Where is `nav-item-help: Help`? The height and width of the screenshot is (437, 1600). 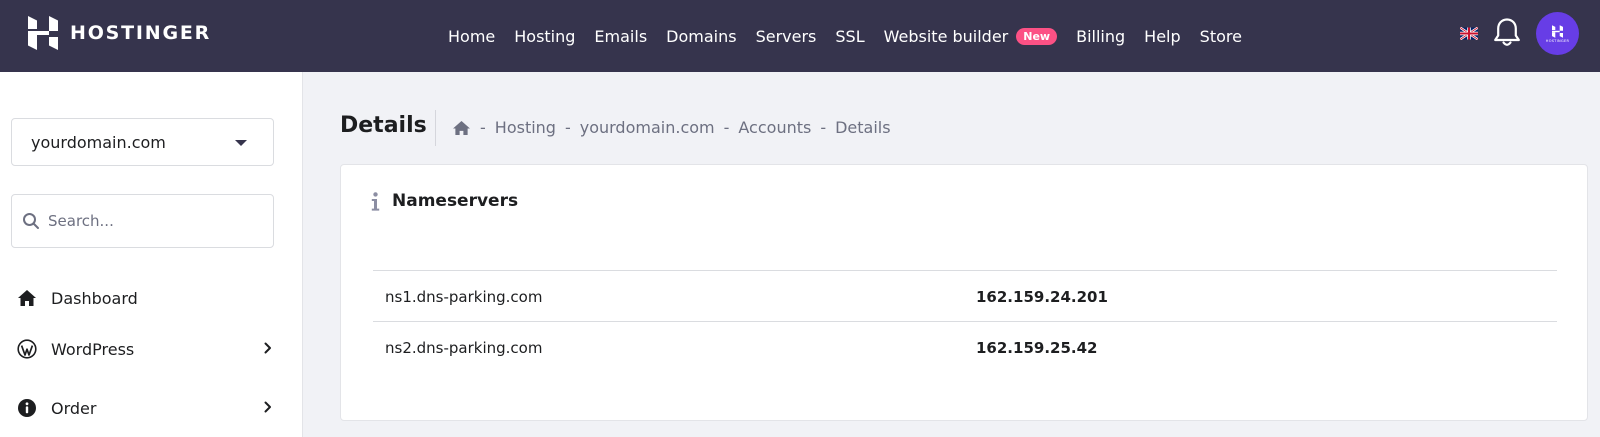 nav-item-help: Help is located at coordinates (1162, 36).